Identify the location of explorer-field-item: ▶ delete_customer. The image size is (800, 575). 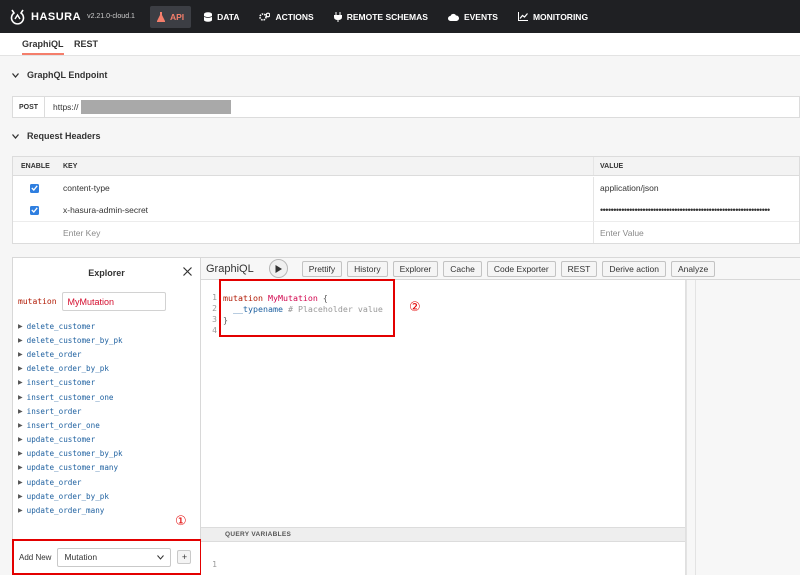
(70, 326).